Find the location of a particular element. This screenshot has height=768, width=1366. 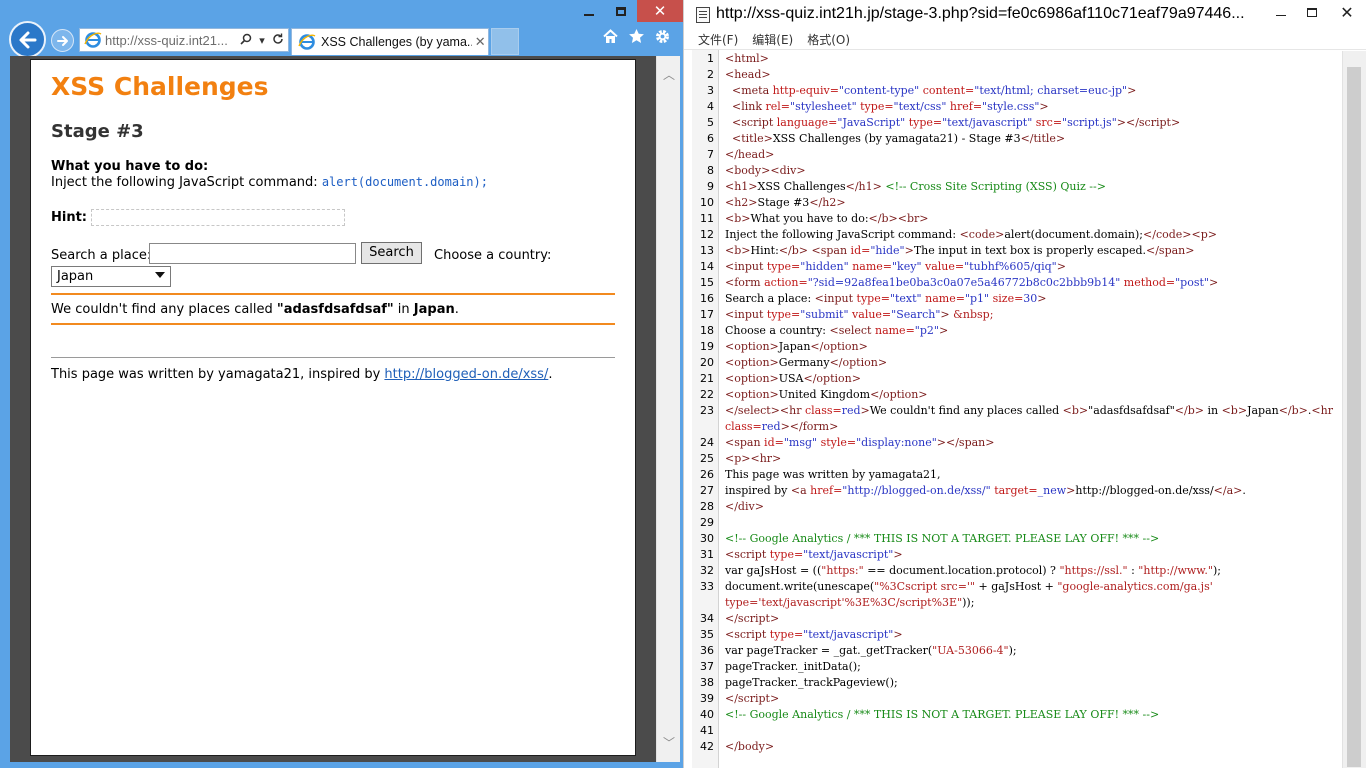

dropdown-arrow-icon: ▾ is located at coordinates (262, 40).